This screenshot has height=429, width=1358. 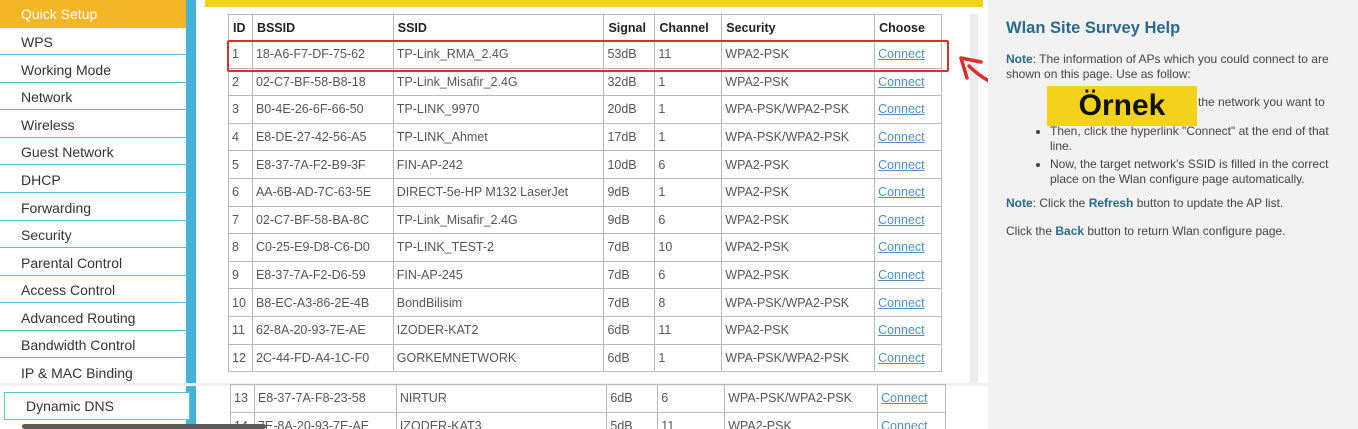 What do you see at coordinates (688, 27) in the screenshot?
I see `header-channel: Channel` at bounding box center [688, 27].